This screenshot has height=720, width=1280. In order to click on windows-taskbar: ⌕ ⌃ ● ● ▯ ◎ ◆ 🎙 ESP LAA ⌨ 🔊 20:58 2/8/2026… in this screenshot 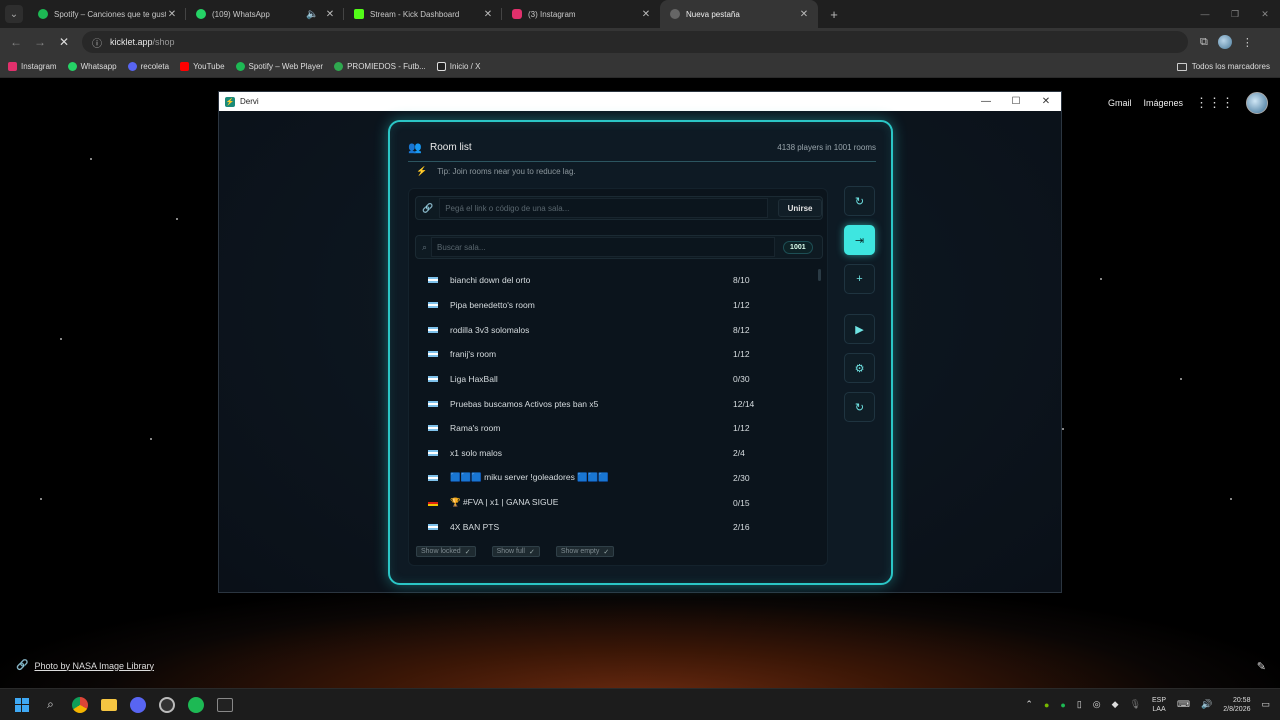, I will do `click(640, 704)`.